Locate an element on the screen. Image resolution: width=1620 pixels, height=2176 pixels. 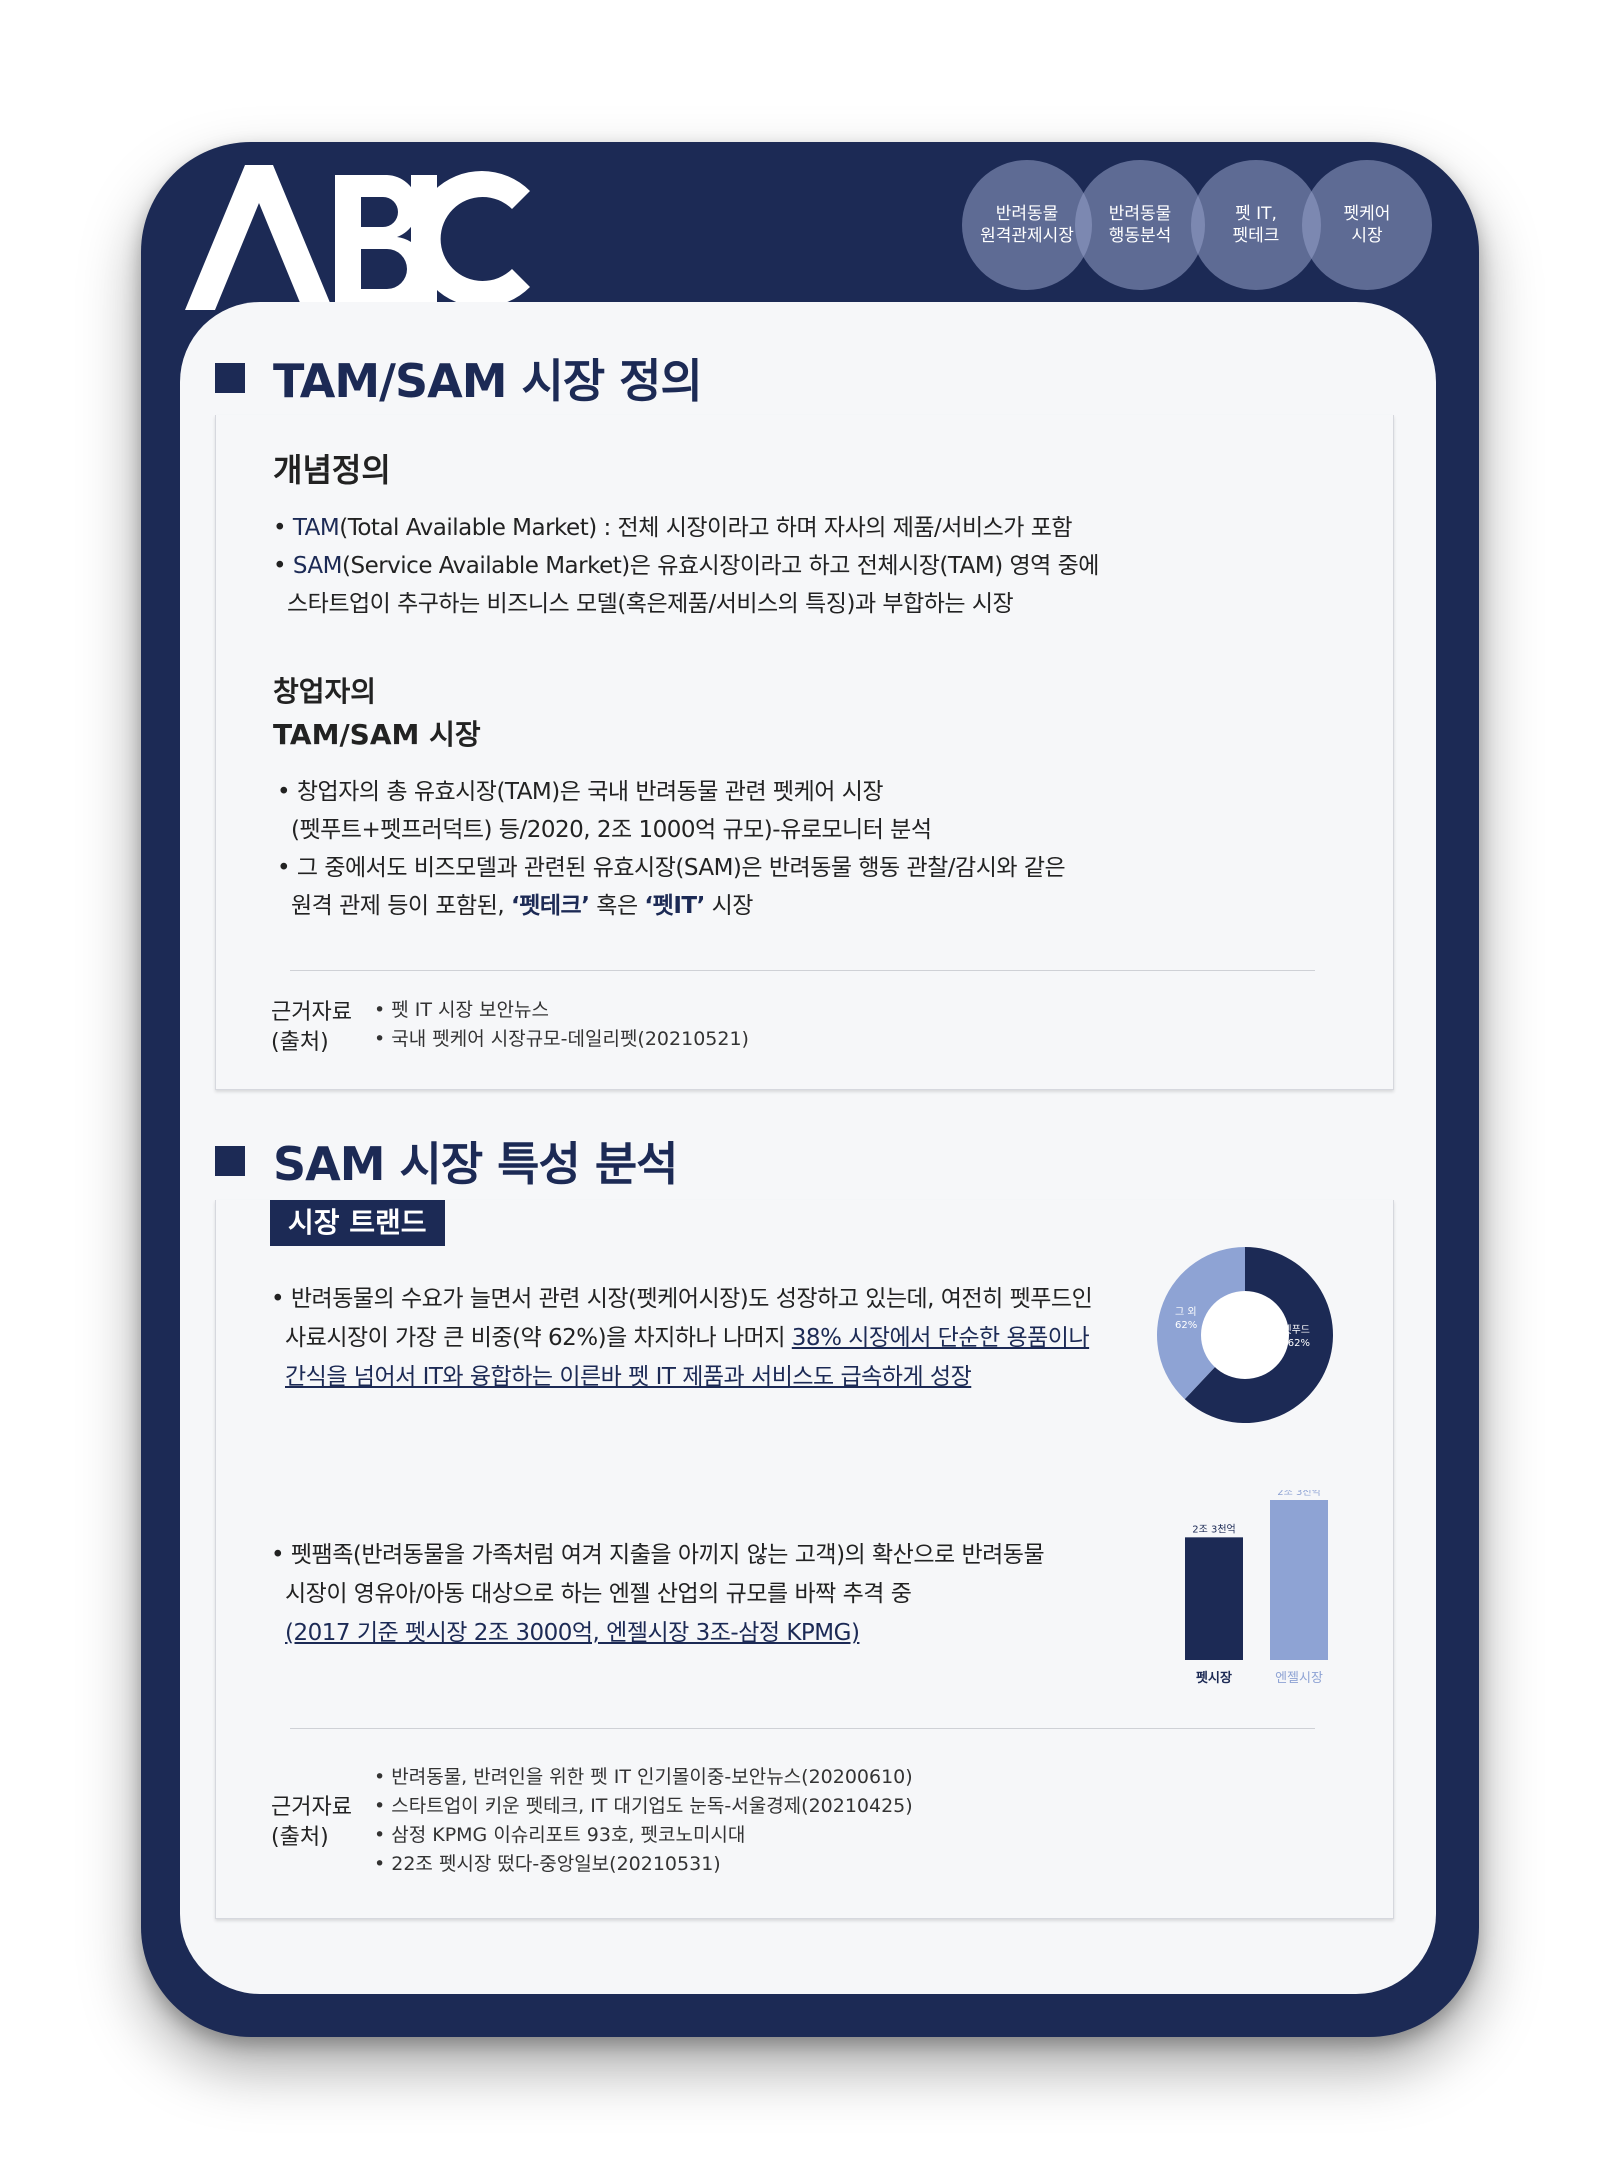
donut-hole is located at coordinates (1245, 1335).